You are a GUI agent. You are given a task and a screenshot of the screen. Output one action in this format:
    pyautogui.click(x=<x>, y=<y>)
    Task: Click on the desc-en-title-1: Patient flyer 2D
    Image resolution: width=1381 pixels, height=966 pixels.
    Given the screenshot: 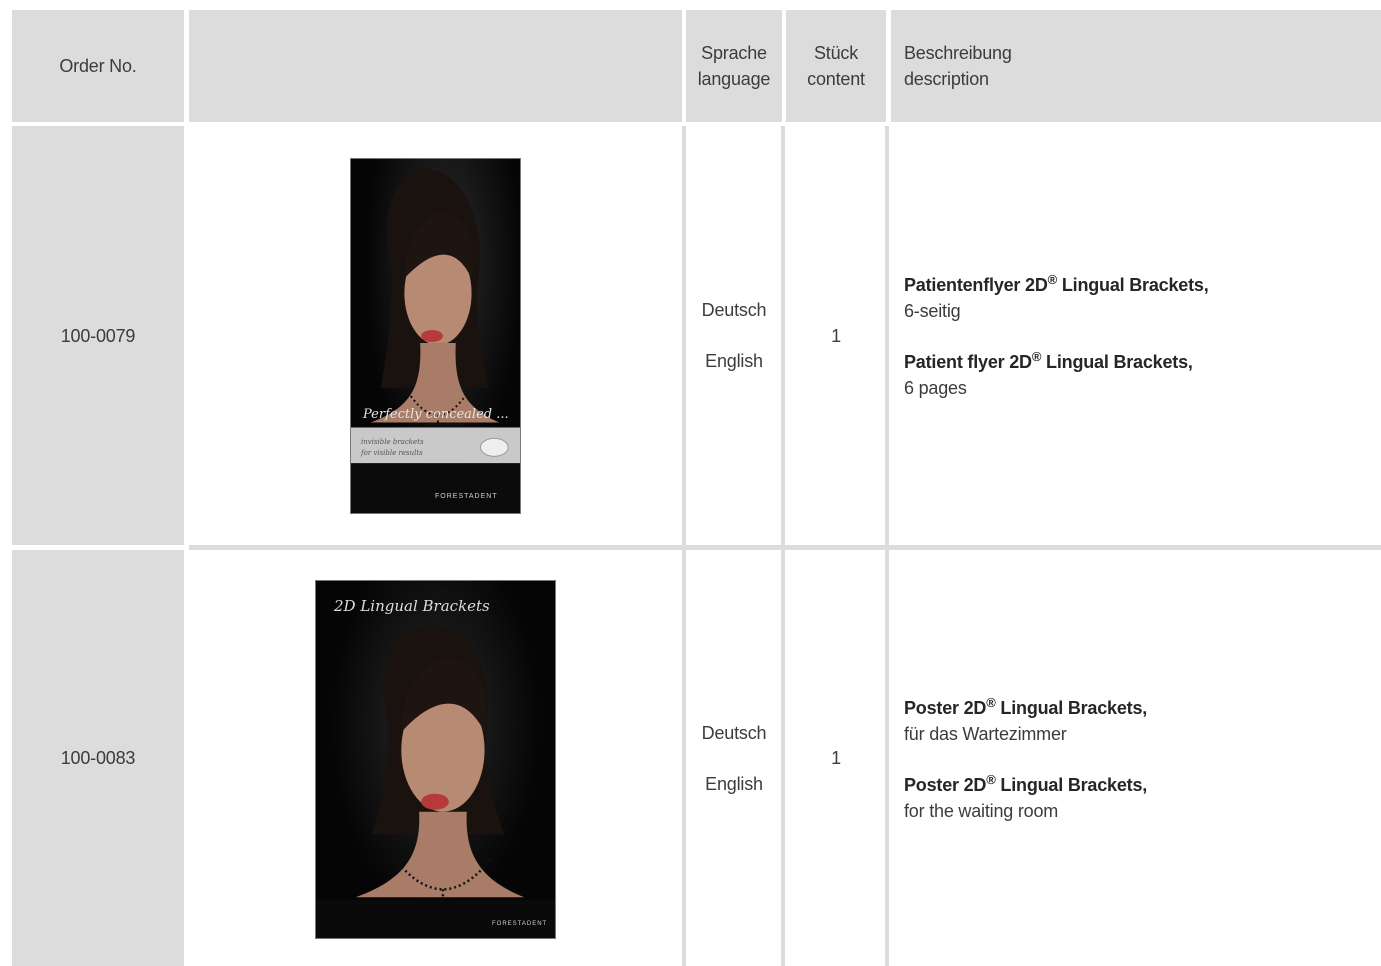 What is the action you would take?
    pyautogui.click(x=968, y=362)
    